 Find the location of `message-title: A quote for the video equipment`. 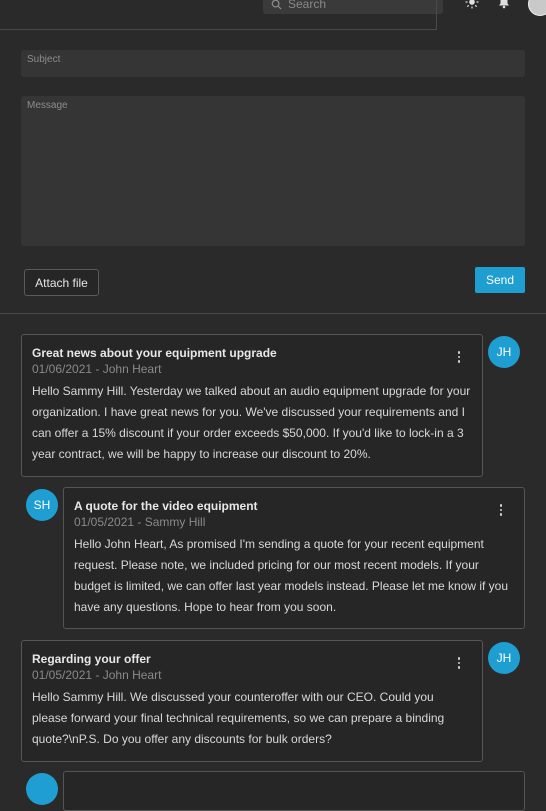

message-title: A quote for the video equipment is located at coordinates (166, 506).